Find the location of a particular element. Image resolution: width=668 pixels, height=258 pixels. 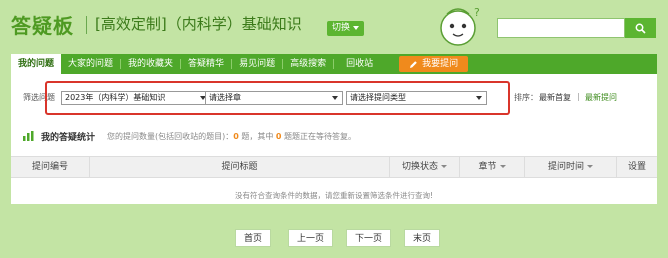

column-chapter: 章节 is located at coordinates (491, 167).